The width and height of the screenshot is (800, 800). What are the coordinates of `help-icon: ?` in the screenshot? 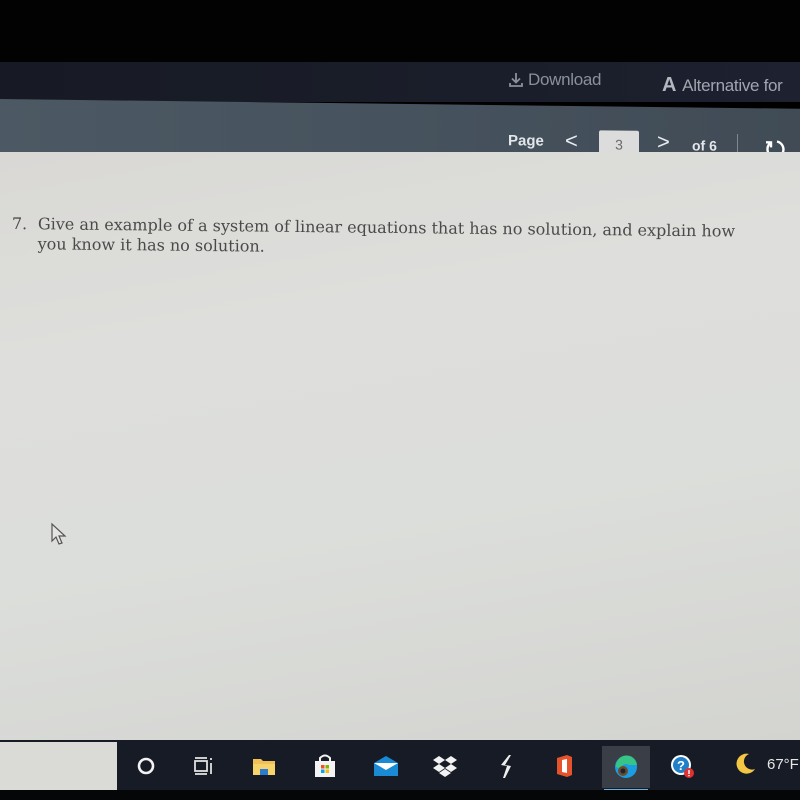 It's located at (682, 766).